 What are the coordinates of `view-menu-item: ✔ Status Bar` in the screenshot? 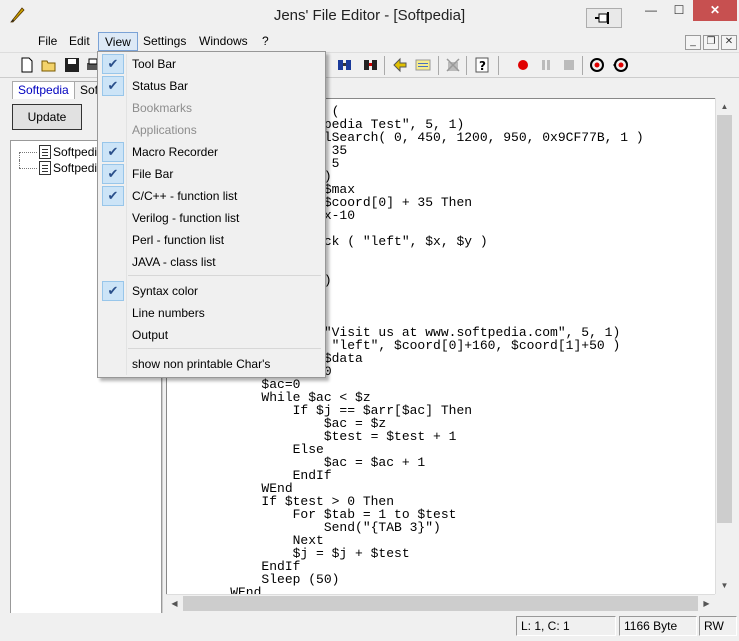 It's located at (211, 86).